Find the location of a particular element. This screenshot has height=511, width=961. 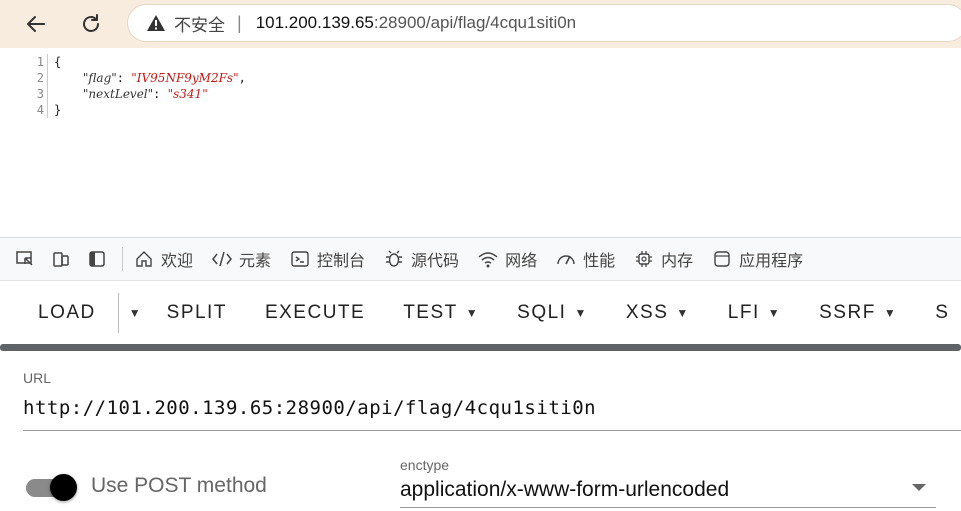

toolbar-divider is located at coordinates (122, 259).